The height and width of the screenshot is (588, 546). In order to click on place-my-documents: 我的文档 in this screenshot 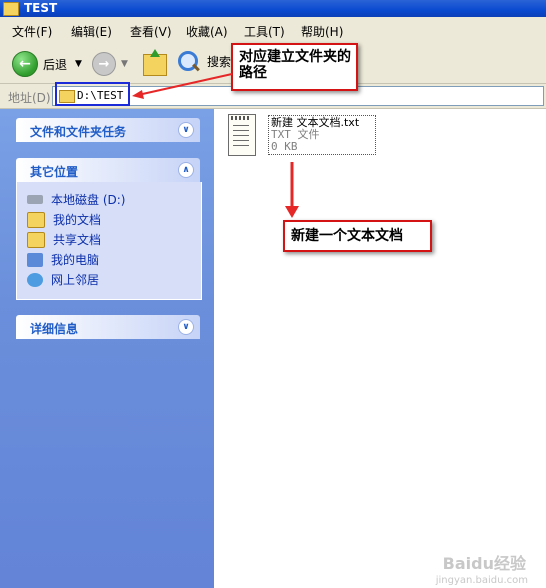, I will do `click(64, 219)`.